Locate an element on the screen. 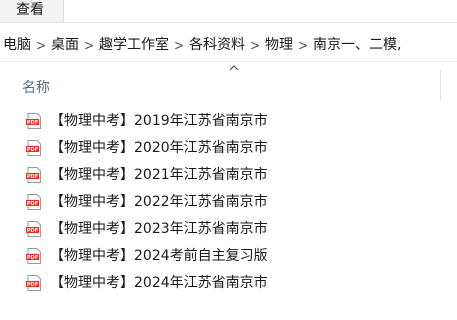 The image size is (457, 320). file-list-item: PDF 【物理中考】2024考前自主复习版 is located at coordinates (228, 256).